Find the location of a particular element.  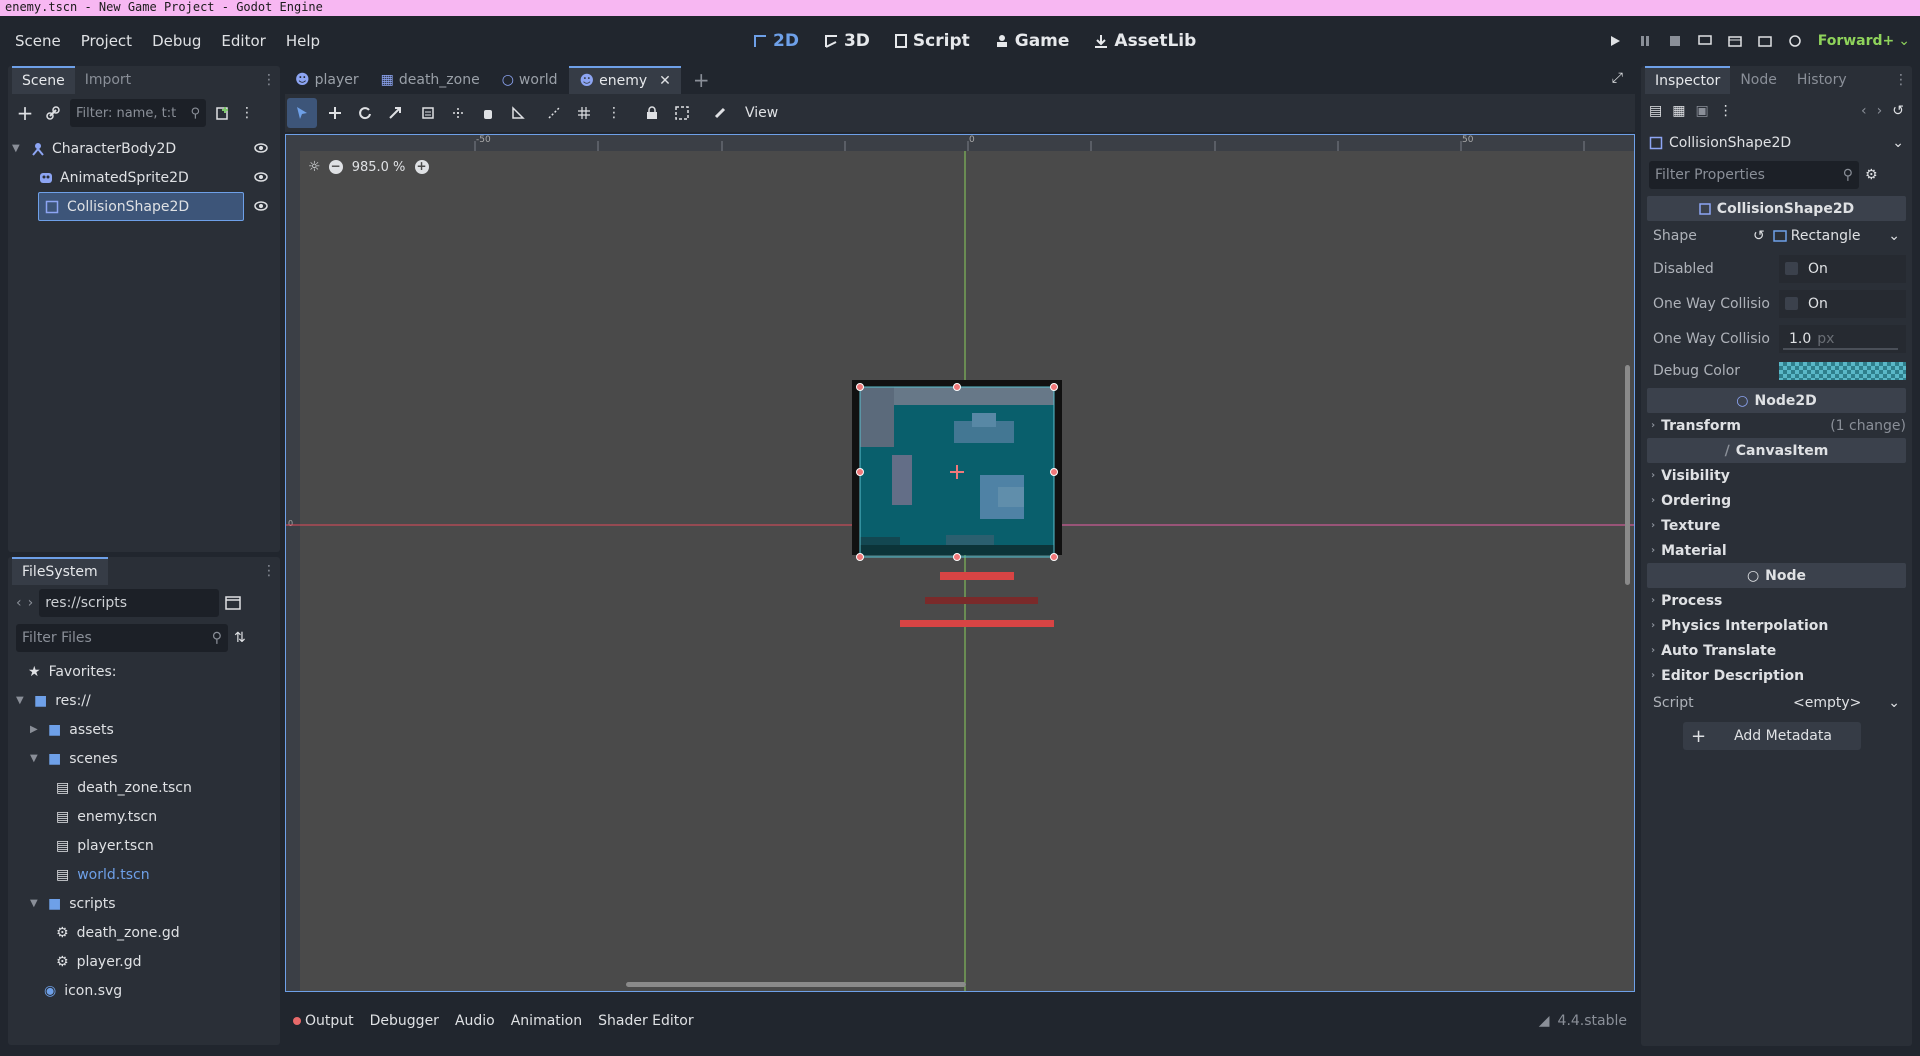

play-custom-scene-icon is located at coordinates (1765, 41).